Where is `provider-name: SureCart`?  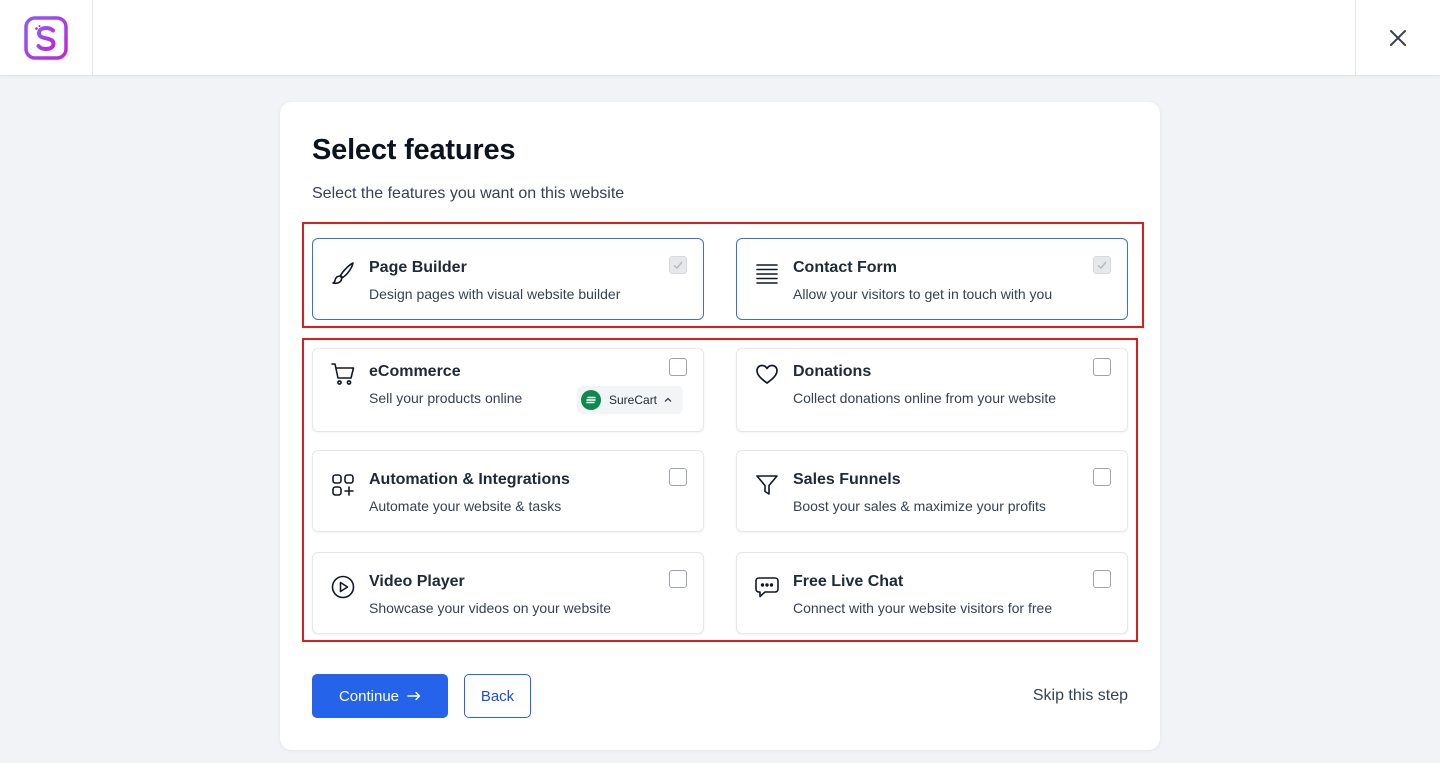 provider-name: SureCart is located at coordinates (633, 400).